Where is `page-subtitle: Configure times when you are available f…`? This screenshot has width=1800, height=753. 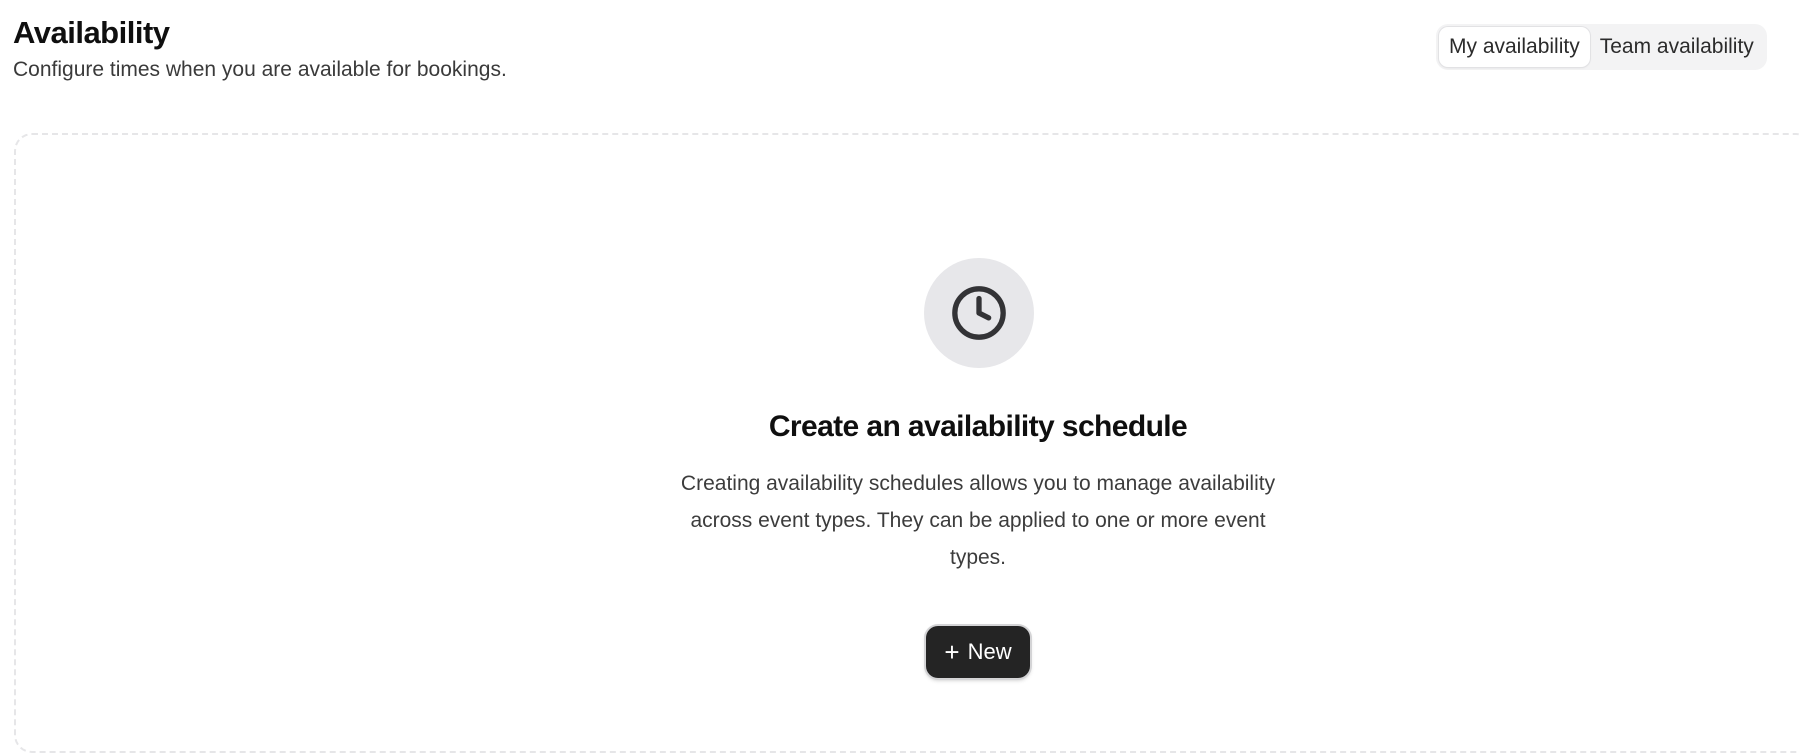 page-subtitle: Configure times when you are available f… is located at coordinates (260, 69).